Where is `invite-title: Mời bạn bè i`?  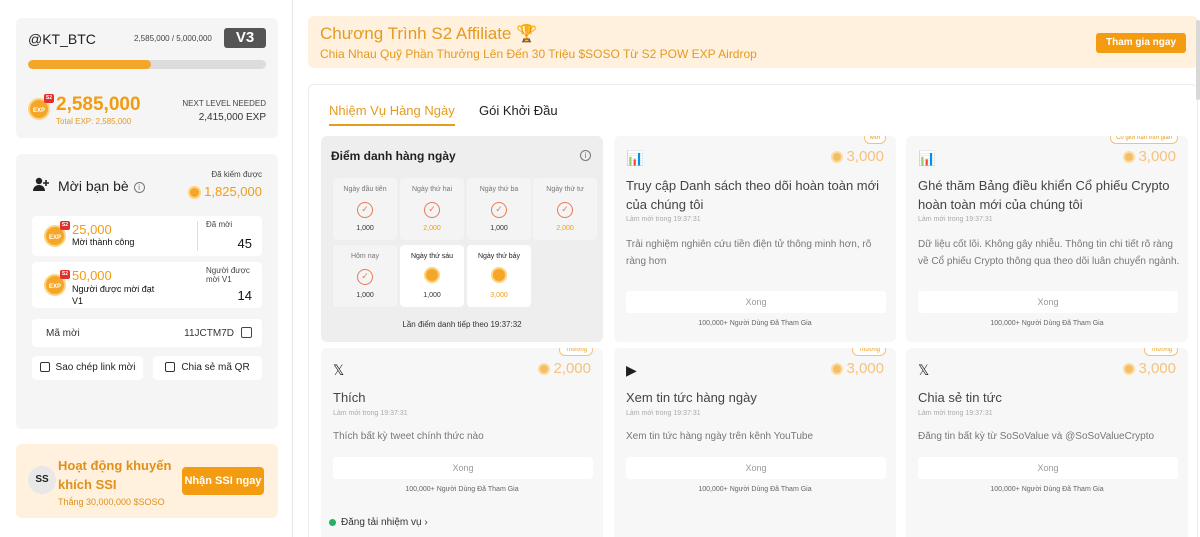 invite-title: Mời bạn bè i is located at coordinates (101, 186).